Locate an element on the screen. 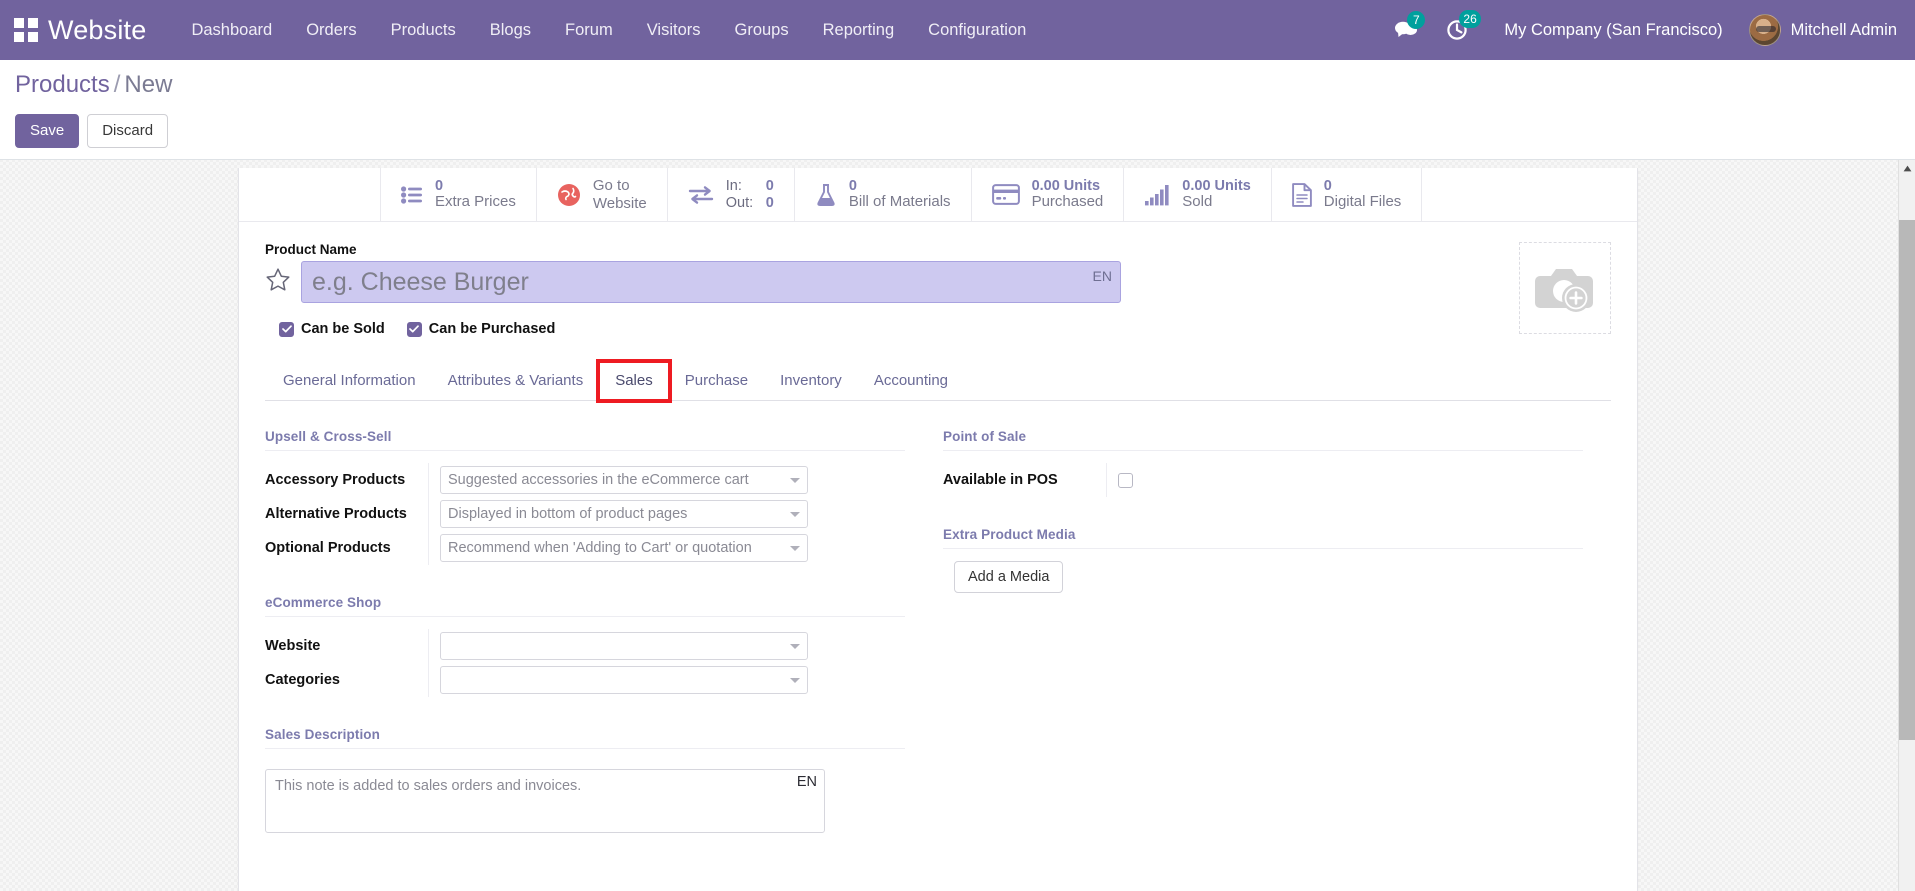 The width and height of the screenshot is (1915, 891). menu-groups: Groups is located at coordinates (762, 30).